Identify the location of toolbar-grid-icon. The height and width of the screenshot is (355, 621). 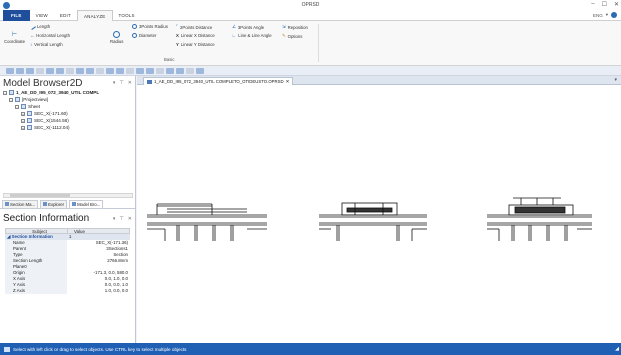
(140, 70).